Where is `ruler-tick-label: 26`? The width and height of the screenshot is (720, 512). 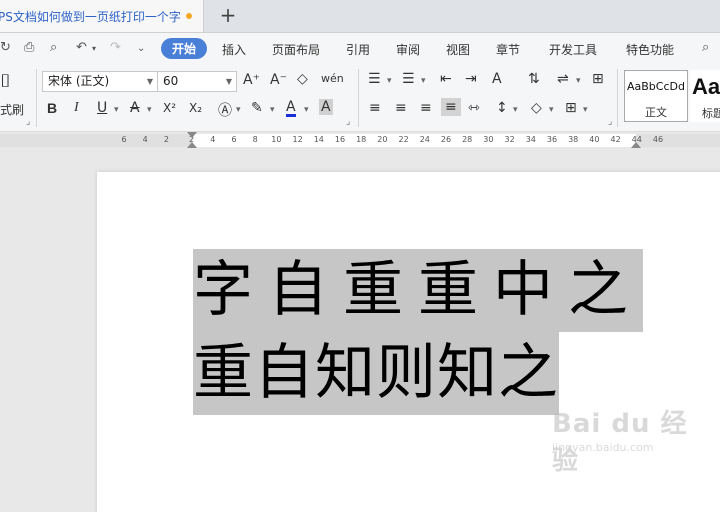 ruler-tick-label: 26 is located at coordinates (446, 139).